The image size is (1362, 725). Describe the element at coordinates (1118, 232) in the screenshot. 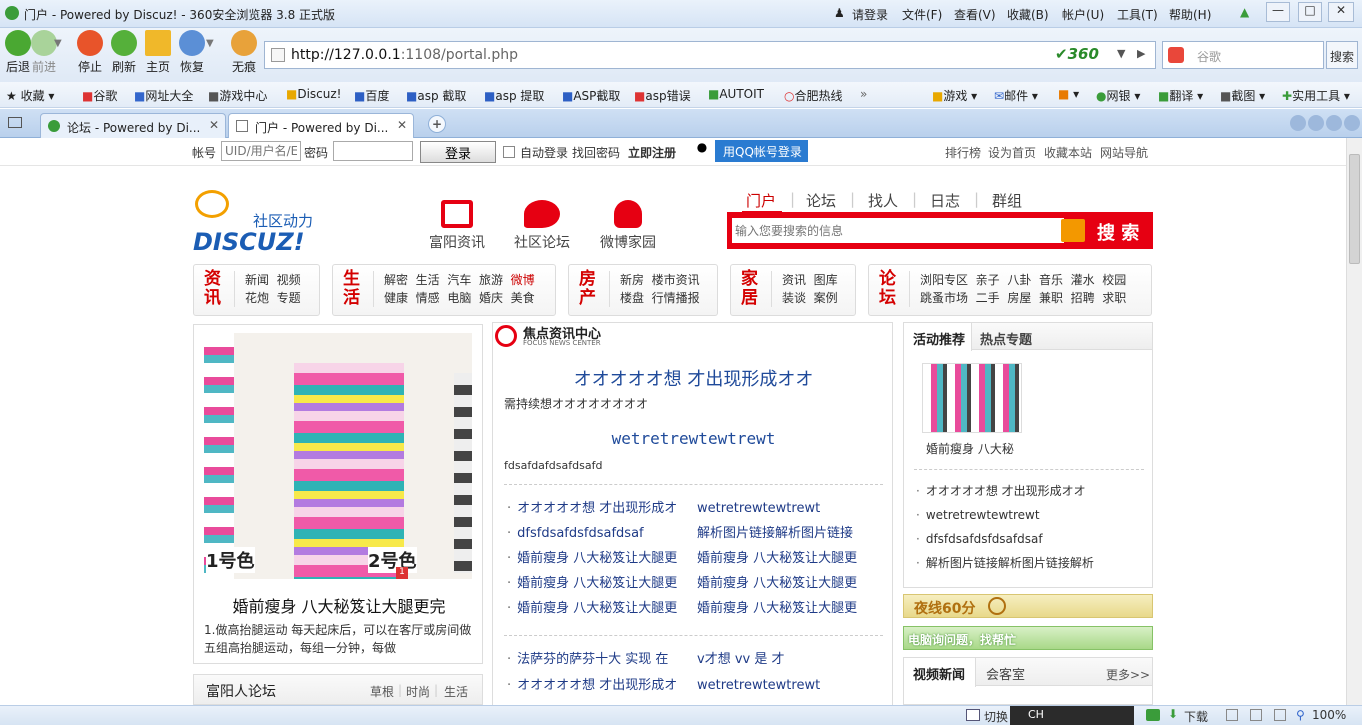

I see `site-search-button: 搜 索` at that location.